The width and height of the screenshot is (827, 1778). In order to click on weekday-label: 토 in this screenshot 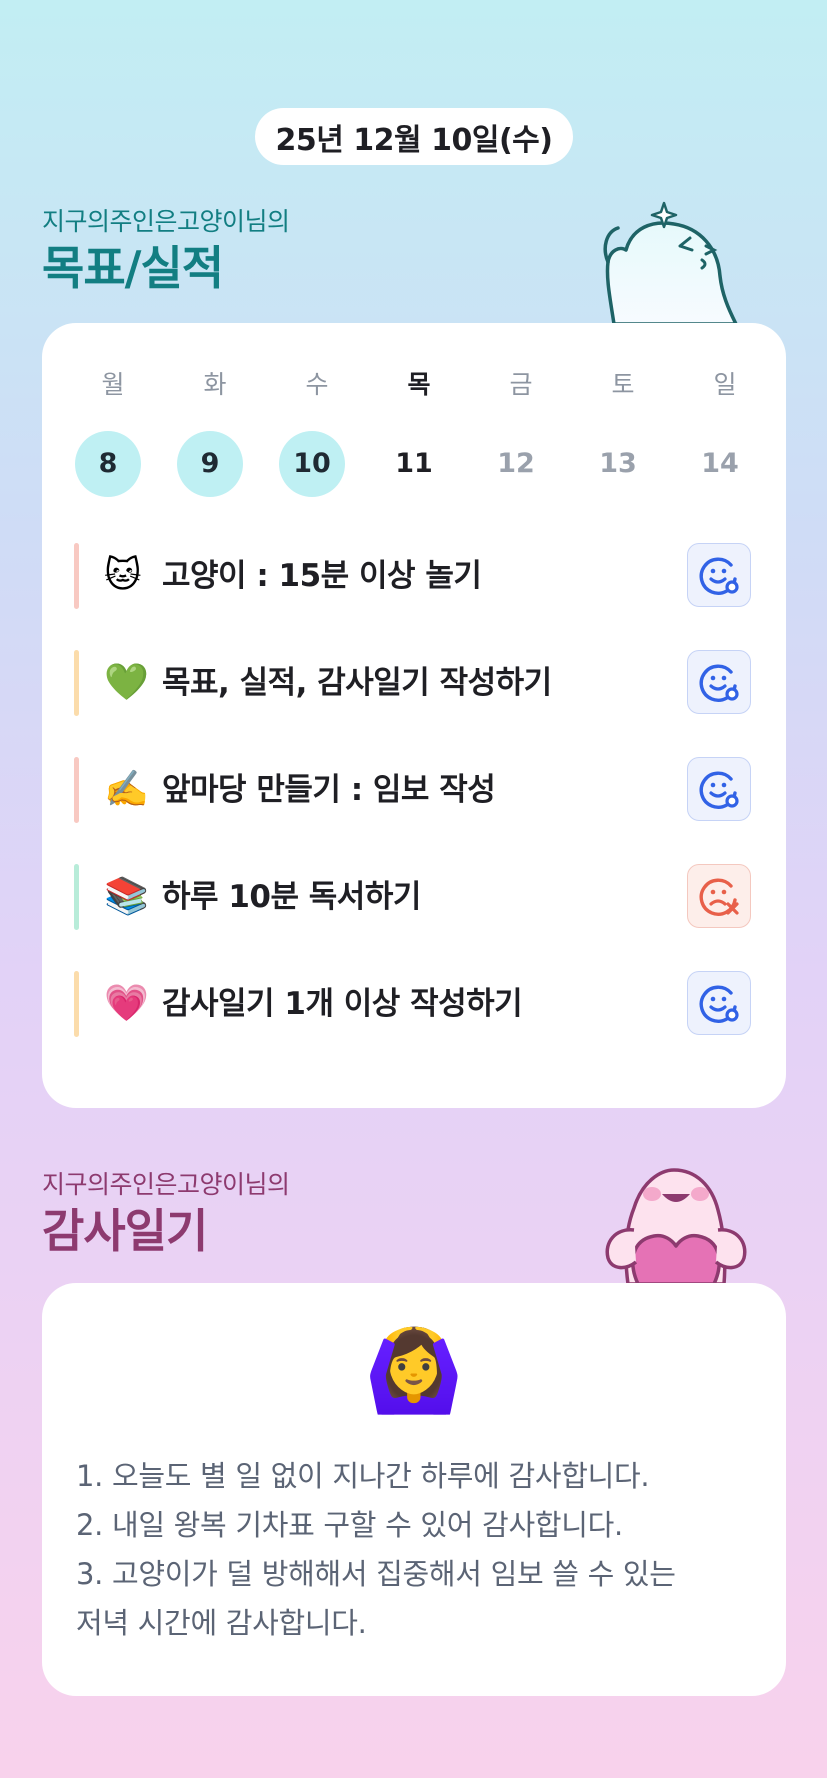, I will do `click(623, 384)`.